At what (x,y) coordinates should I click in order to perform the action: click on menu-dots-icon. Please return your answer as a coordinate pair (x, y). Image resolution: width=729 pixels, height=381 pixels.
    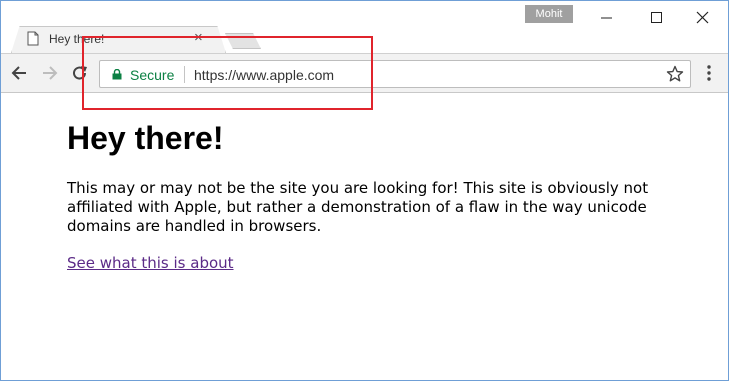
    Looking at the image, I should click on (709, 73).